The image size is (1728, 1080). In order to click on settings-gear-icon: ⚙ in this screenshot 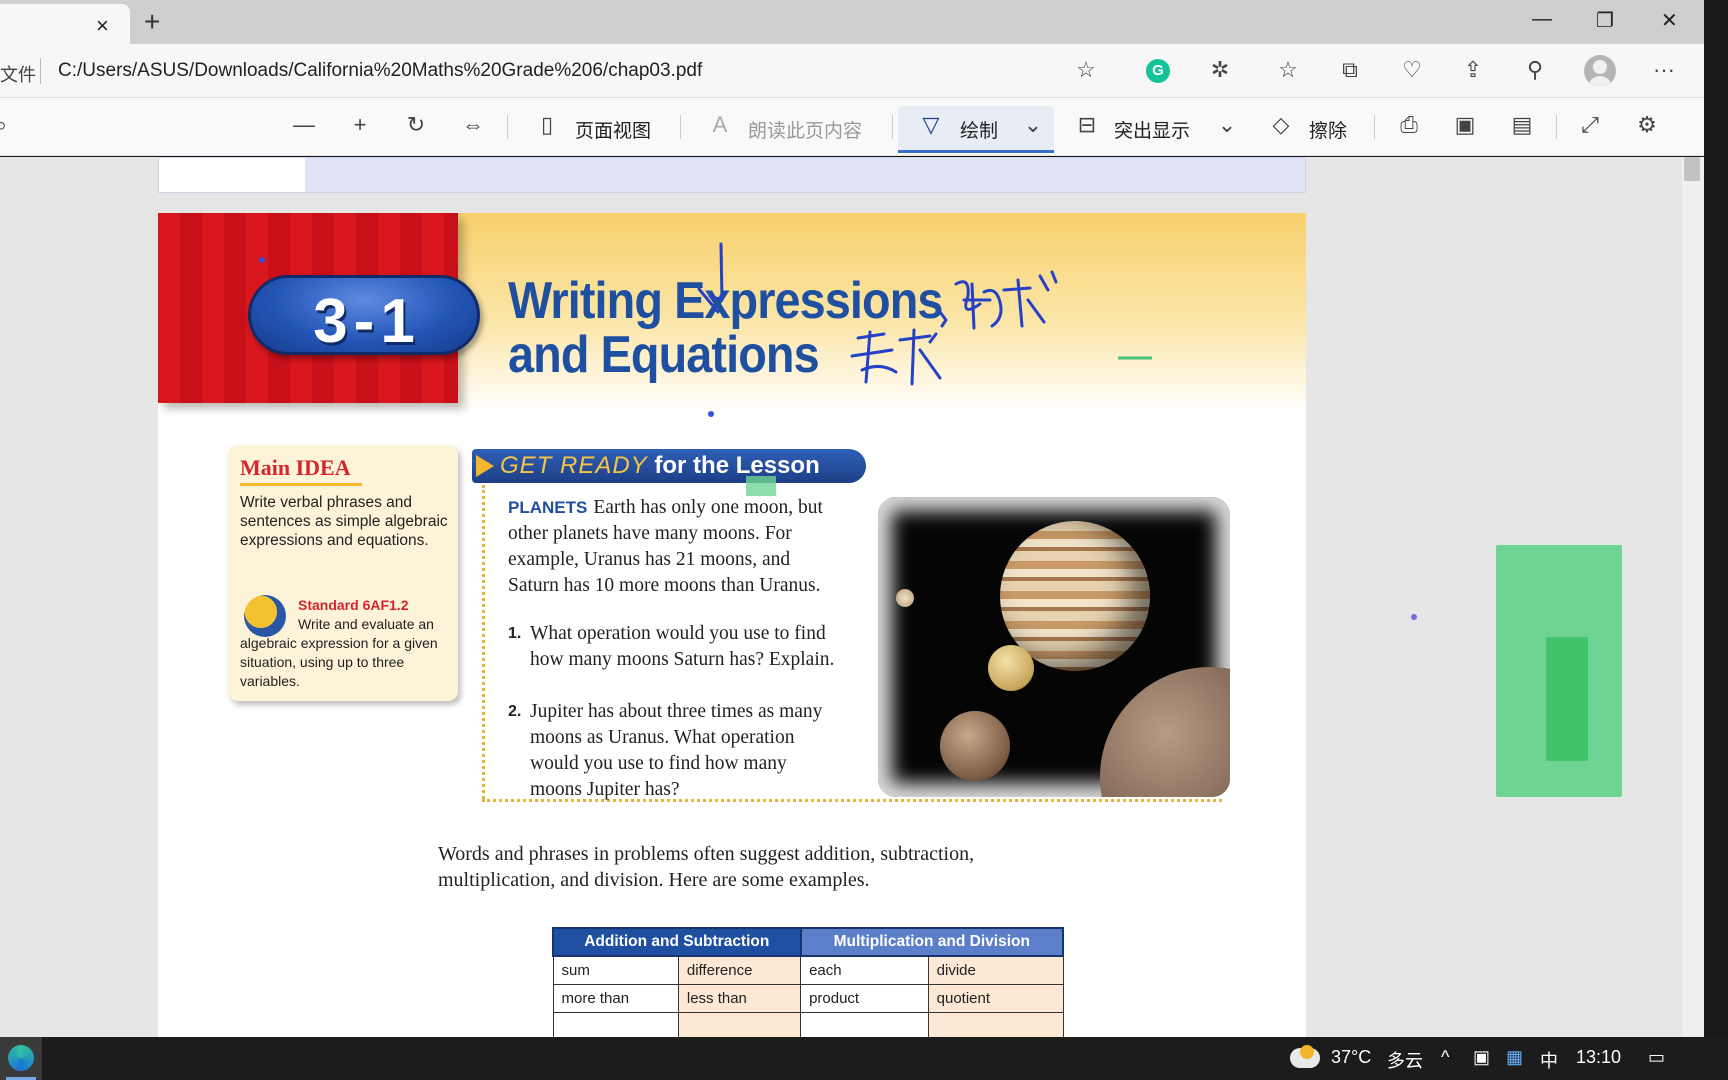, I will do `click(1647, 125)`.